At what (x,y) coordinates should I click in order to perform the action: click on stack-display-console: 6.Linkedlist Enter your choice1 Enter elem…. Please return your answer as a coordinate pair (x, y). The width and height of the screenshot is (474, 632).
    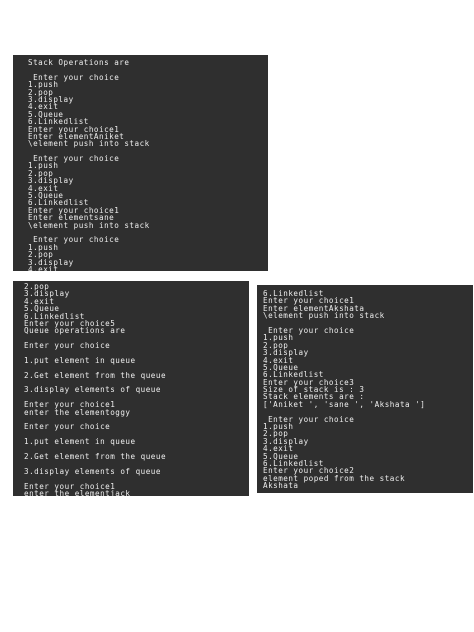
    Looking at the image, I should click on (365, 389).